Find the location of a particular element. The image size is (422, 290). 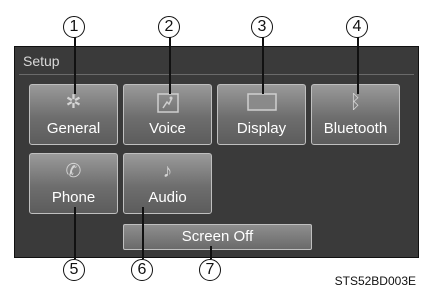

page-title: Setup is located at coordinates (41, 61).